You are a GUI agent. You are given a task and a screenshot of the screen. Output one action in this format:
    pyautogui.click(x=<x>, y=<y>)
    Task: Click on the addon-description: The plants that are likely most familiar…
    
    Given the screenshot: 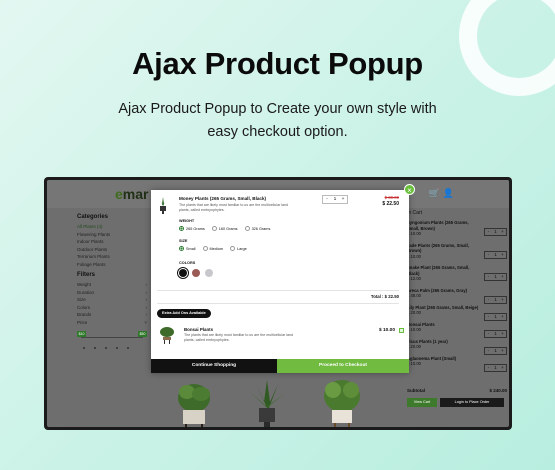 What is the action you would take?
    pyautogui.click(x=239, y=337)
    